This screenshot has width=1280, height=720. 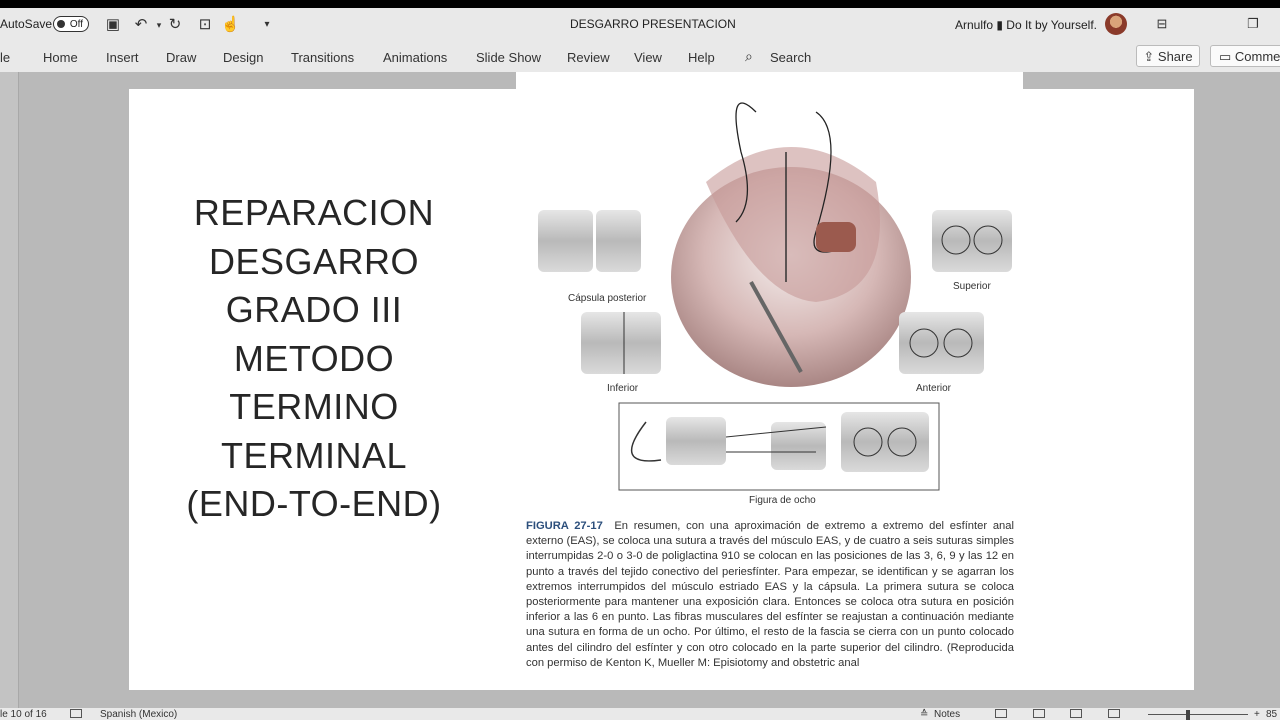 What do you see at coordinates (415, 57) in the screenshot?
I see `tab-animations: Animations` at bounding box center [415, 57].